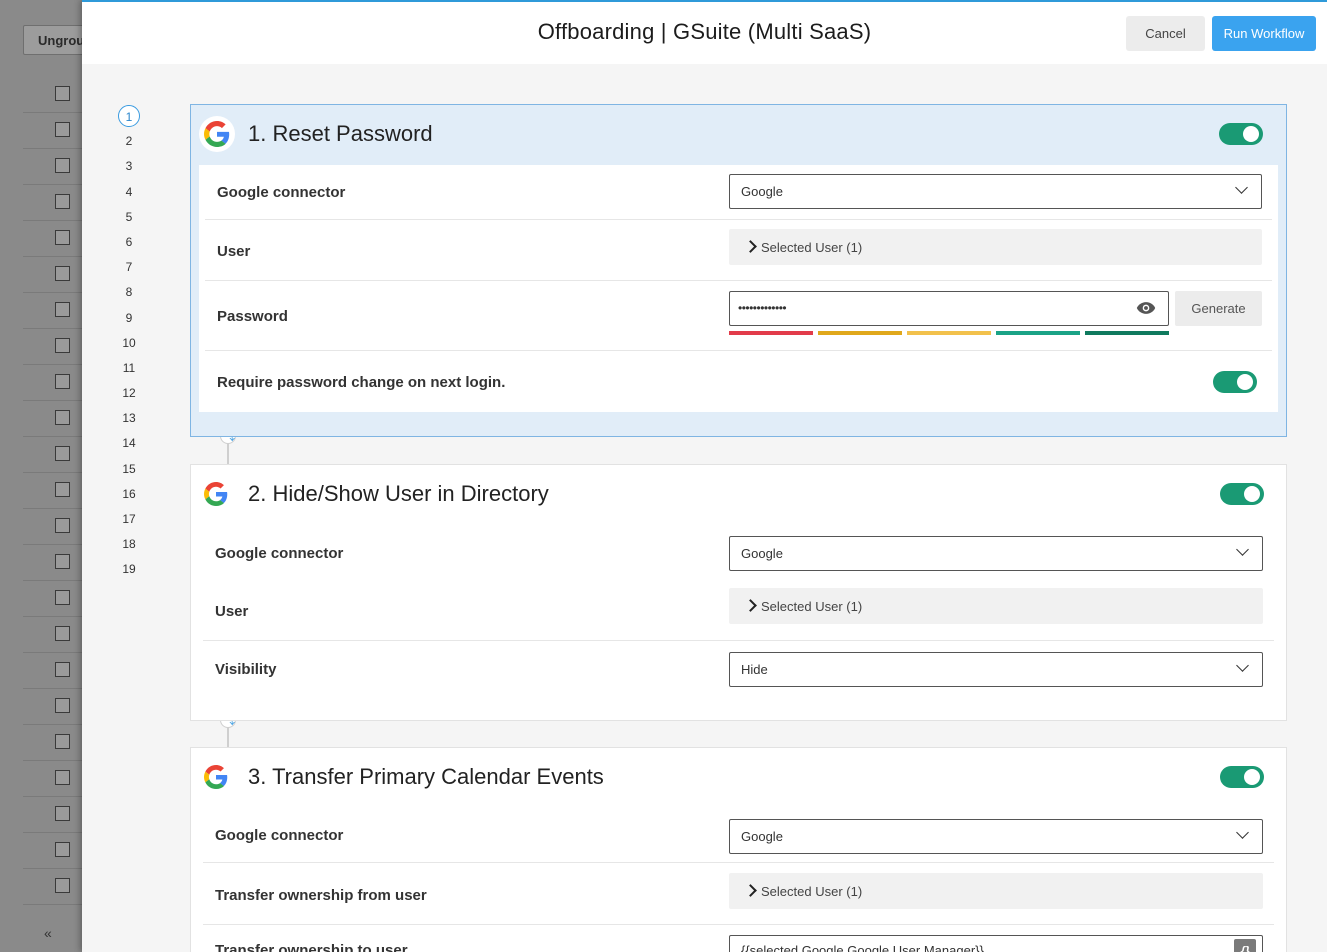  What do you see at coordinates (750, 246) in the screenshot?
I see `chevron-right-icon` at bounding box center [750, 246].